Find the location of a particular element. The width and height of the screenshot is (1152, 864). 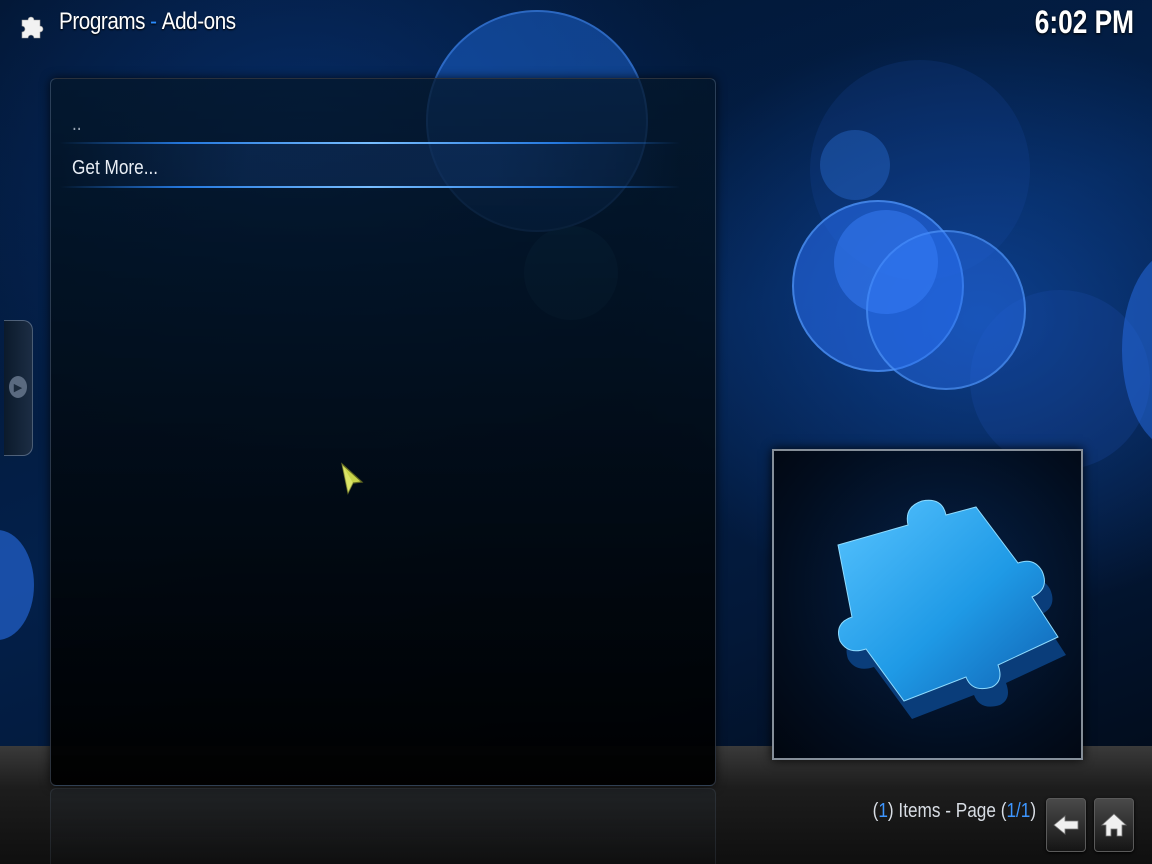

breadcrumb-subsection: Add-ons is located at coordinates (198, 21).